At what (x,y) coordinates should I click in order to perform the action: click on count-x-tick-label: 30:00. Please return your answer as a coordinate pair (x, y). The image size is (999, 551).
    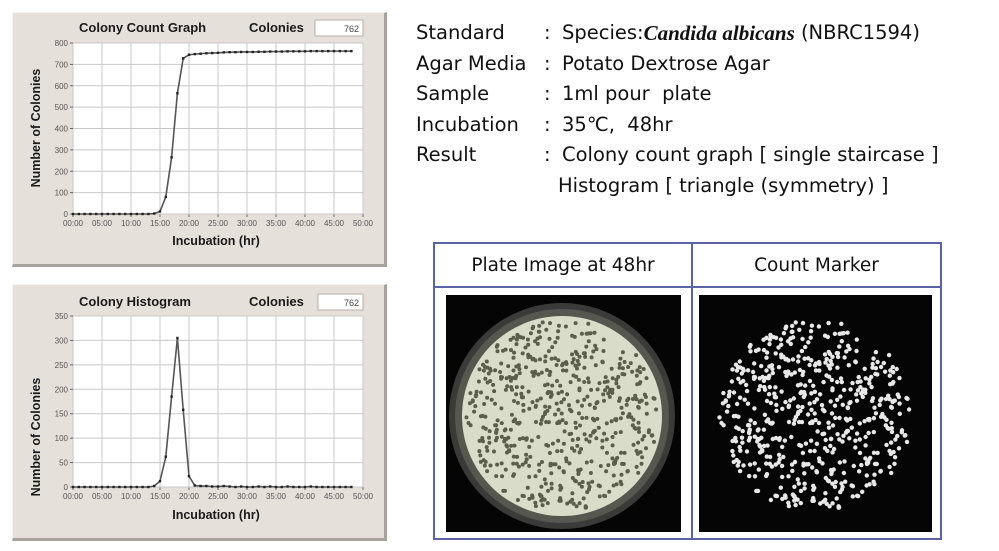
    Looking at the image, I should click on (247, 223).